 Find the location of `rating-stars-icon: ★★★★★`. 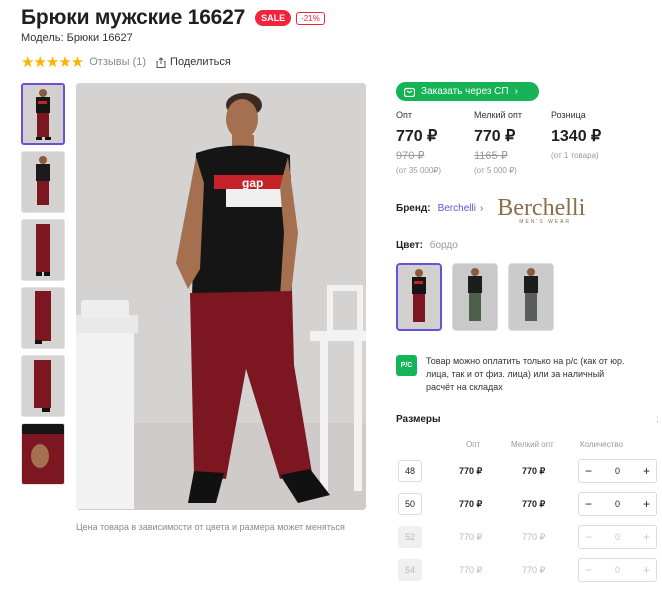

rating-stars-icon: ★★★★★ is located at coordinates (52, 62).